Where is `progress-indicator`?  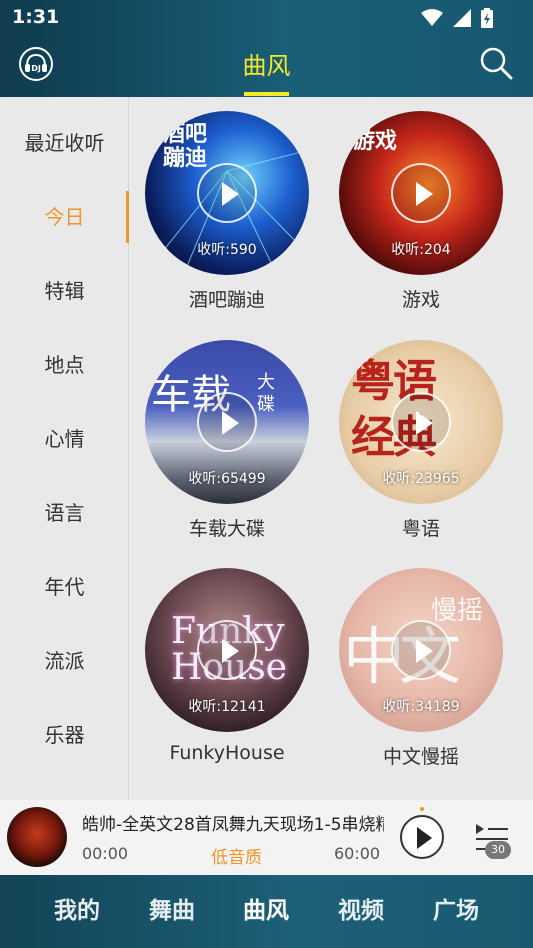
progress-indicator is located at coordinates (422, 809).